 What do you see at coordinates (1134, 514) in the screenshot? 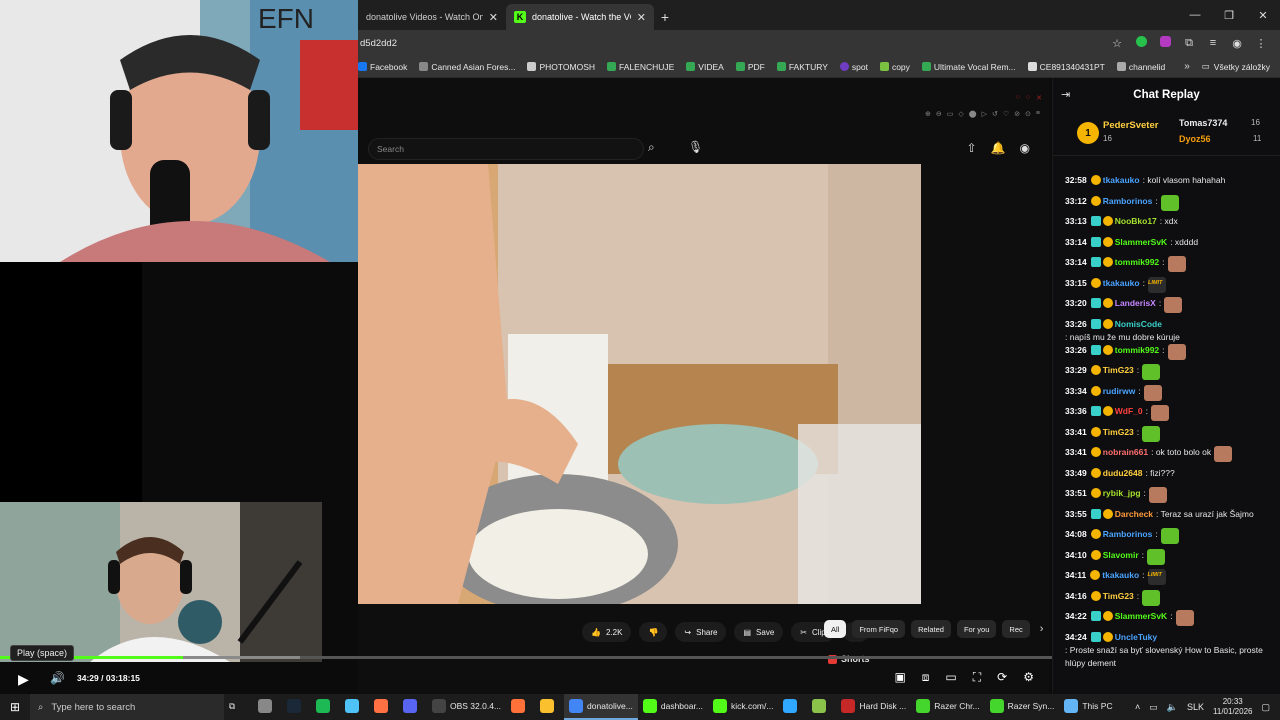
I see `chat-username: Darcheck` at bounding box center [1134, 514].